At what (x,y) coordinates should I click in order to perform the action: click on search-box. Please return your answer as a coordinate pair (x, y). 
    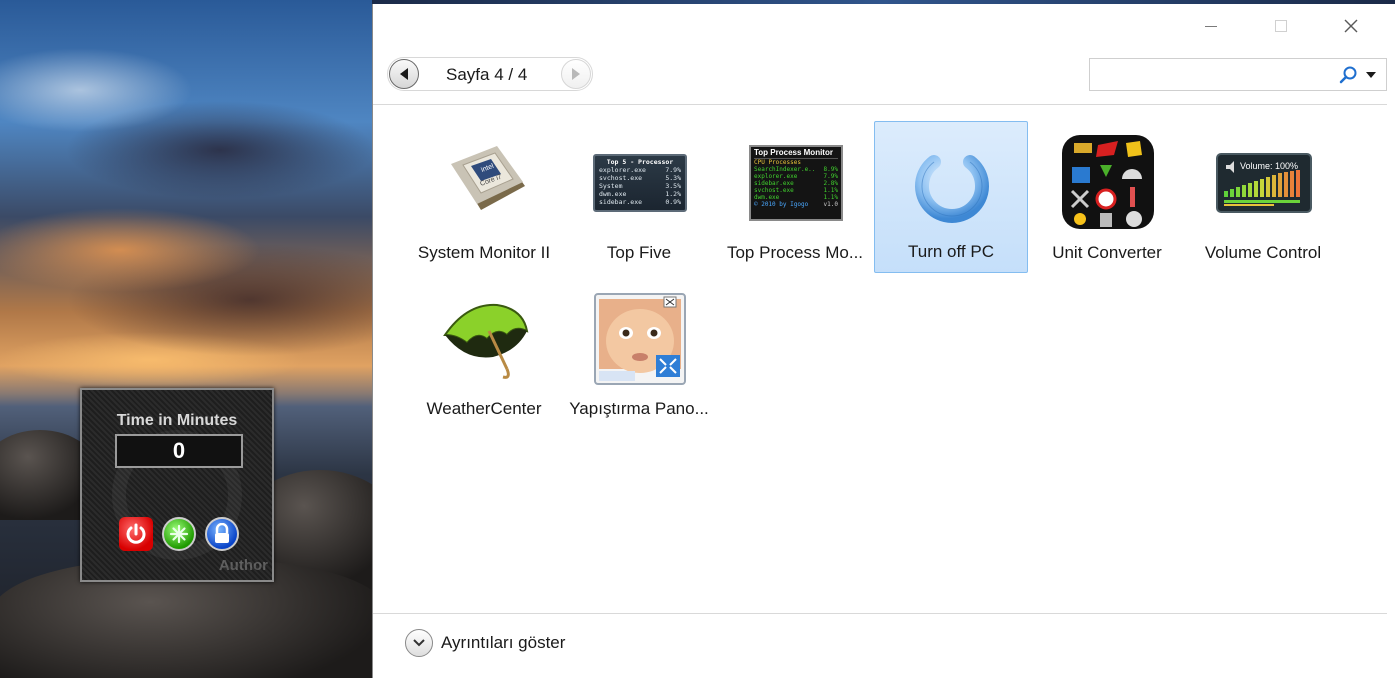
    Looking at the image, I should click on (1238, 74).